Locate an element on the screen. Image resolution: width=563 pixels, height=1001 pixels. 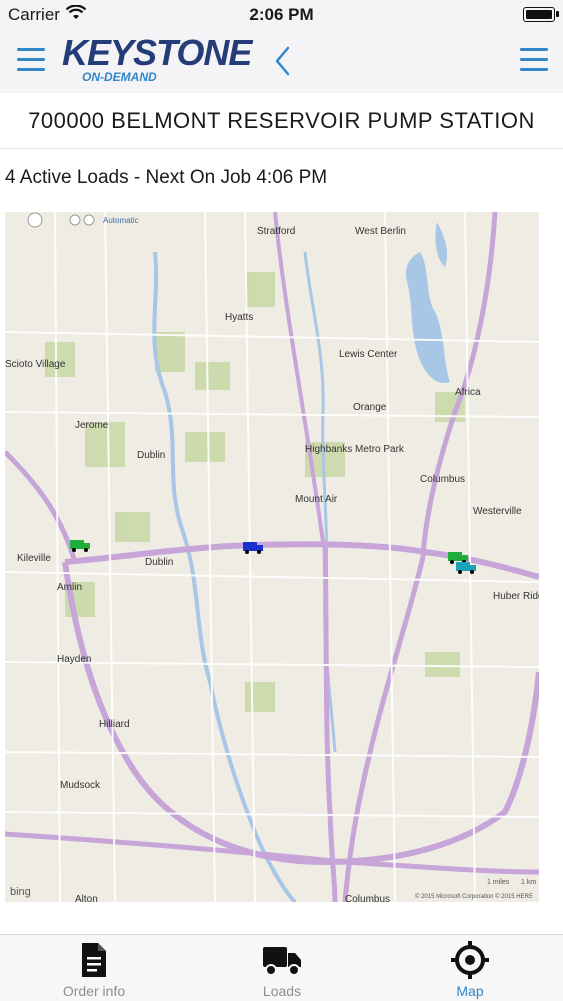
map-label: Kileville is located at coordinates (34, 558).